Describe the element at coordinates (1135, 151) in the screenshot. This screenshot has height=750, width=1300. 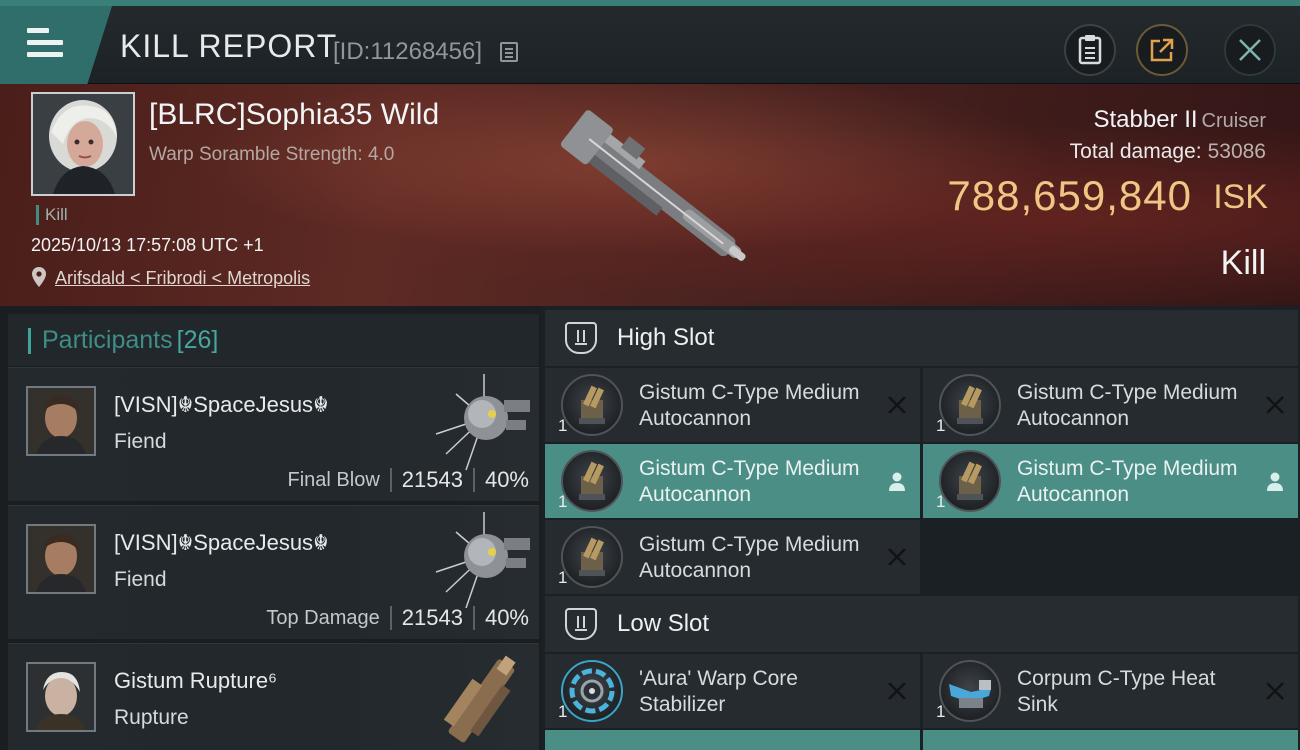
I see `total-damage-label: Total damage:` at that location.